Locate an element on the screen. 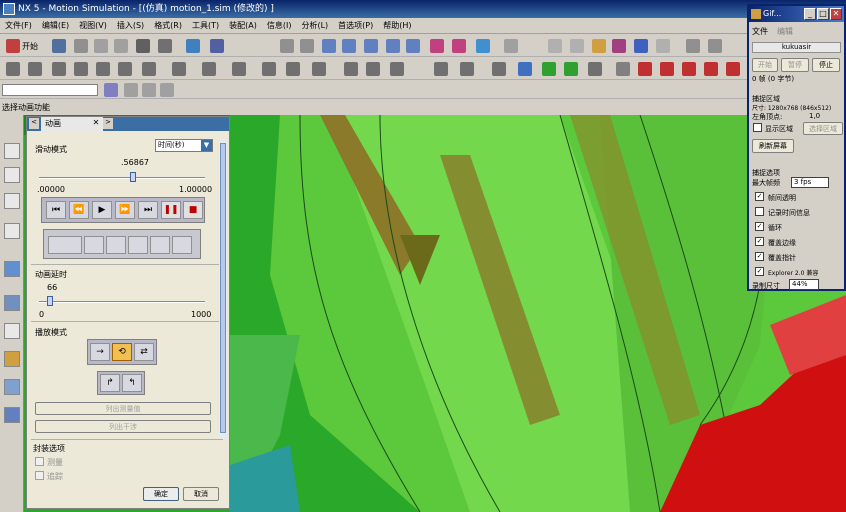 The height and width of the screenshot is (512, 846). copy-icon is located at coordinates (101, 46).